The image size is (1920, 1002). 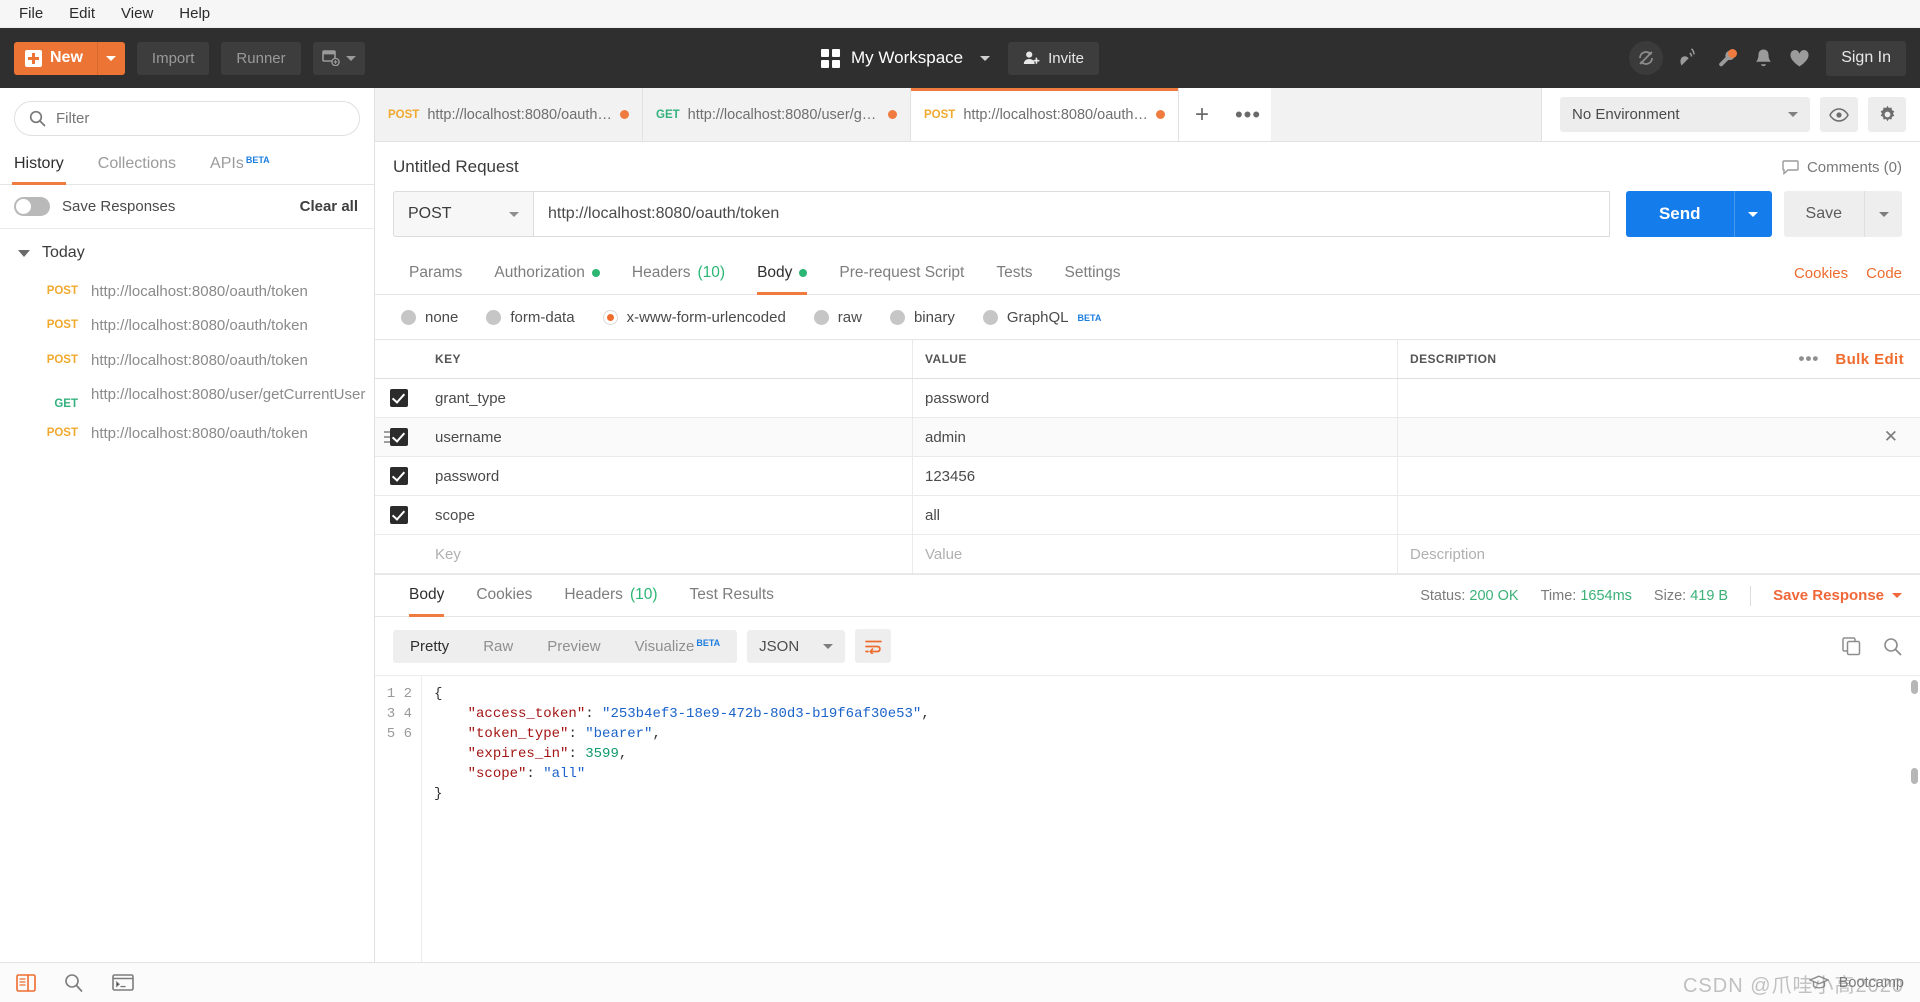 I want to click on body-type-urlencoded: x-www-form-urlencoded, so click(x=694, y=317).